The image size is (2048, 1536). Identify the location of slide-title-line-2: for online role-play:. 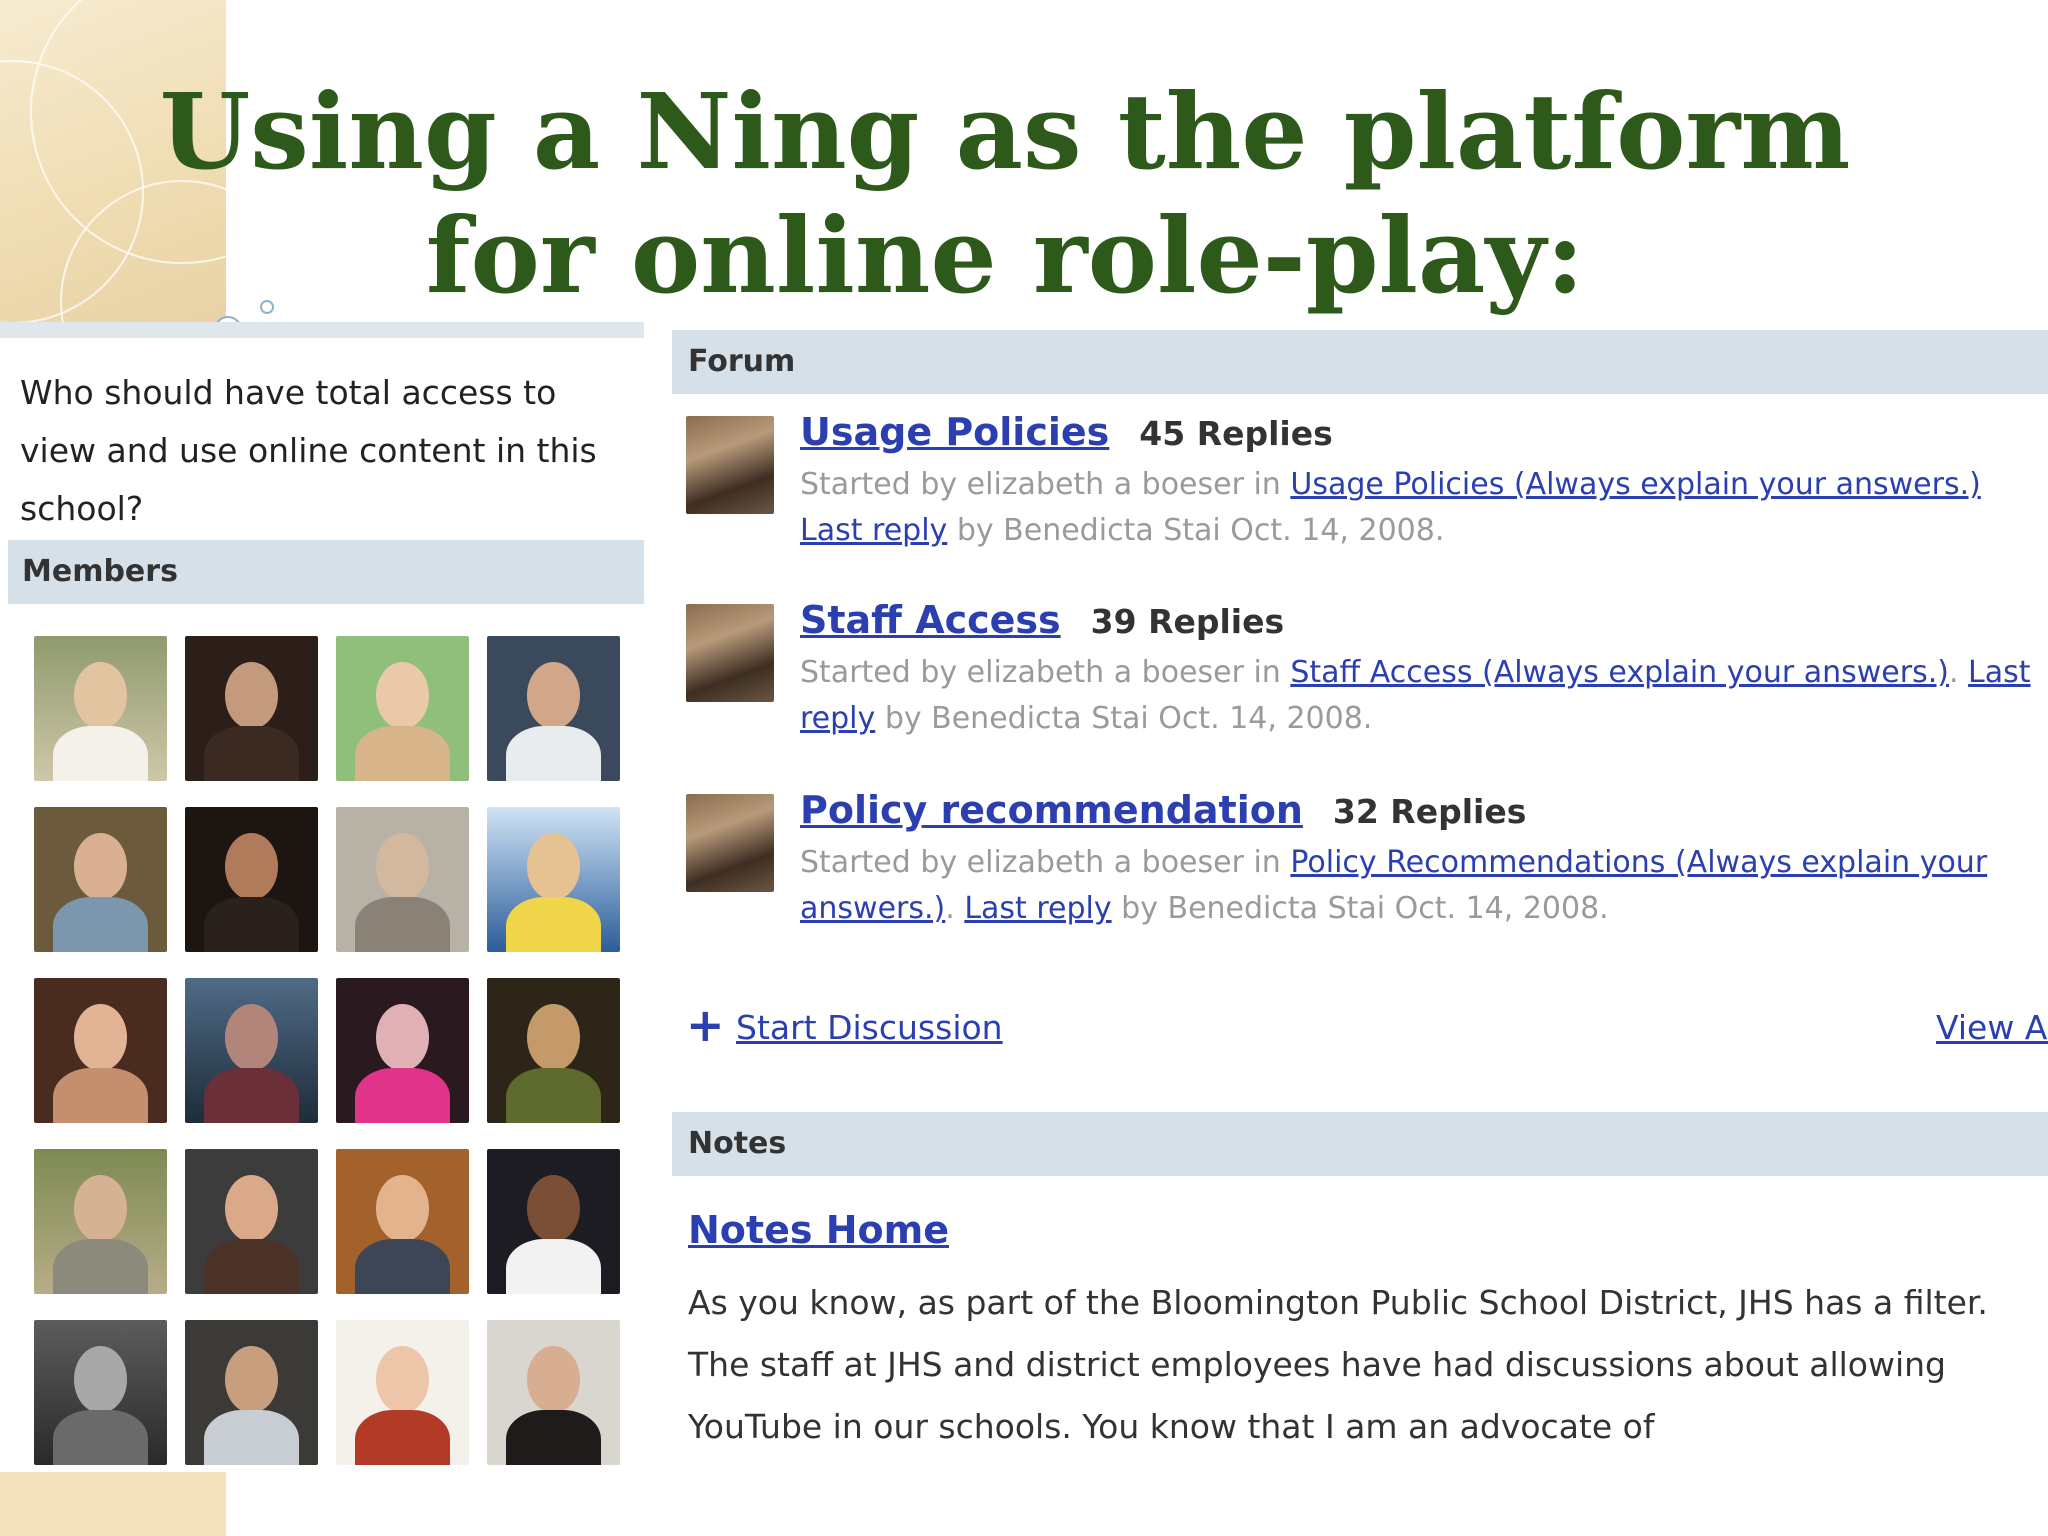
(1005, 255).